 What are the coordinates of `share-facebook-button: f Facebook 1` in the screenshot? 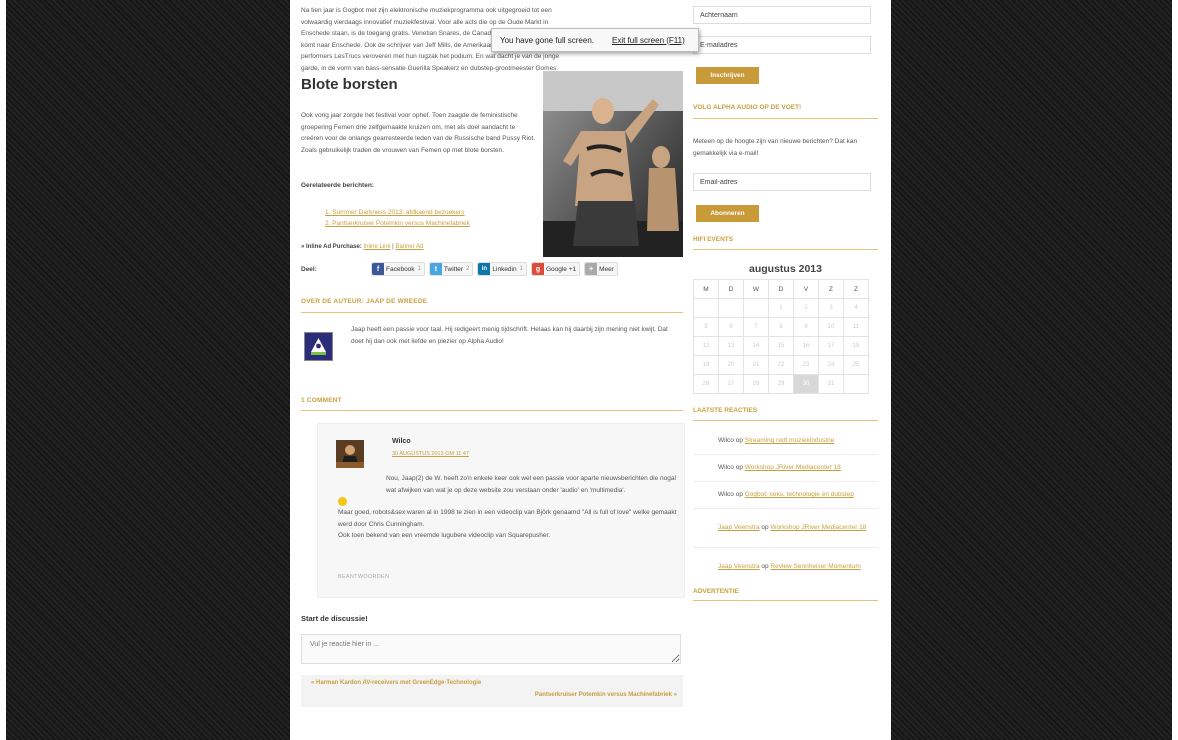 It's located at (398, 269).